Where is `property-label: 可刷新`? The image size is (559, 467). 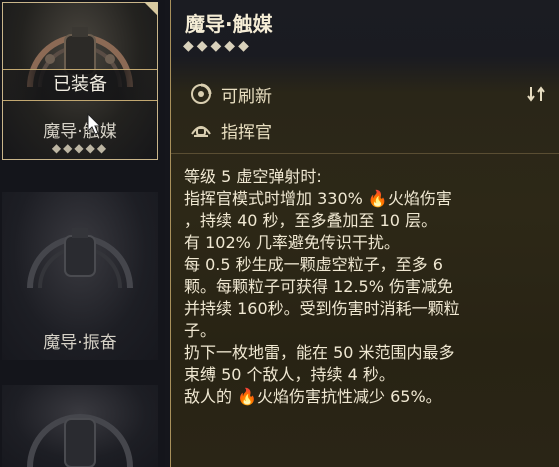
property-label: 可刷新 is located at coordinates (246, 96).